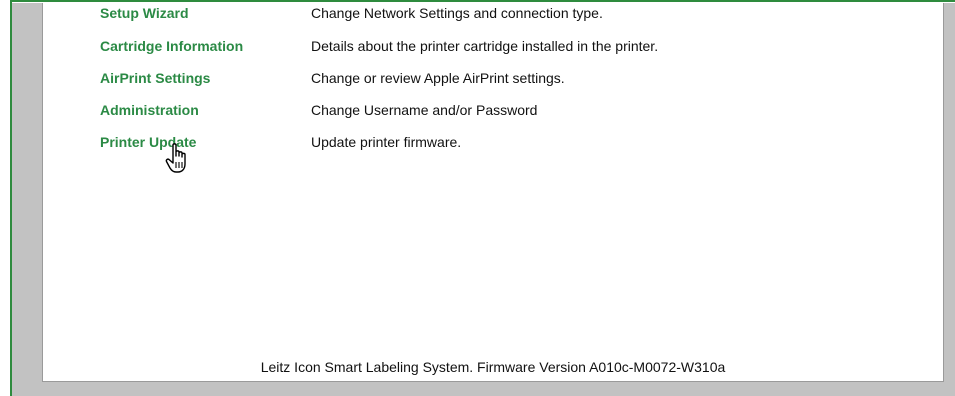 The height and width of the screenshot is (396, 955). Describe the element at coordinates (149, 110) in the screenshot. I see `administration-link: Administration` at that location.